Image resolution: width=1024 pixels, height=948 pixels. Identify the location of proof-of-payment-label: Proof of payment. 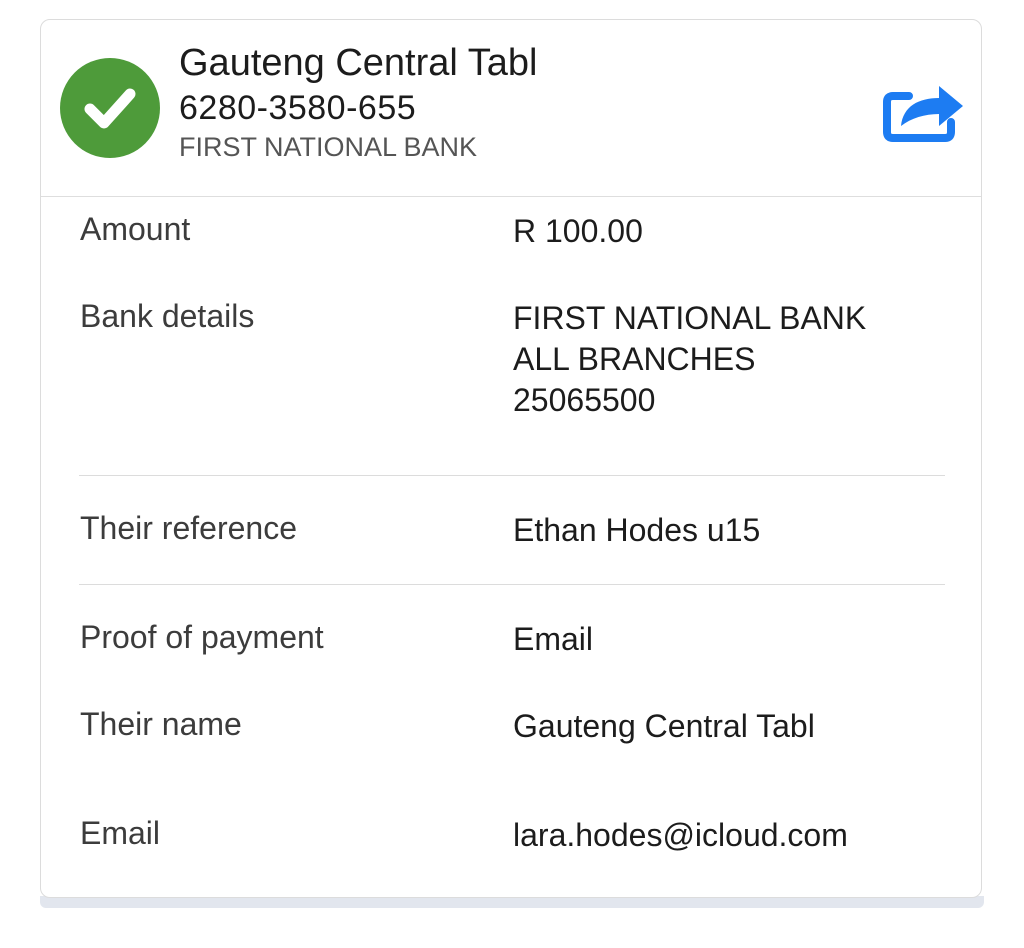
(202, 637).